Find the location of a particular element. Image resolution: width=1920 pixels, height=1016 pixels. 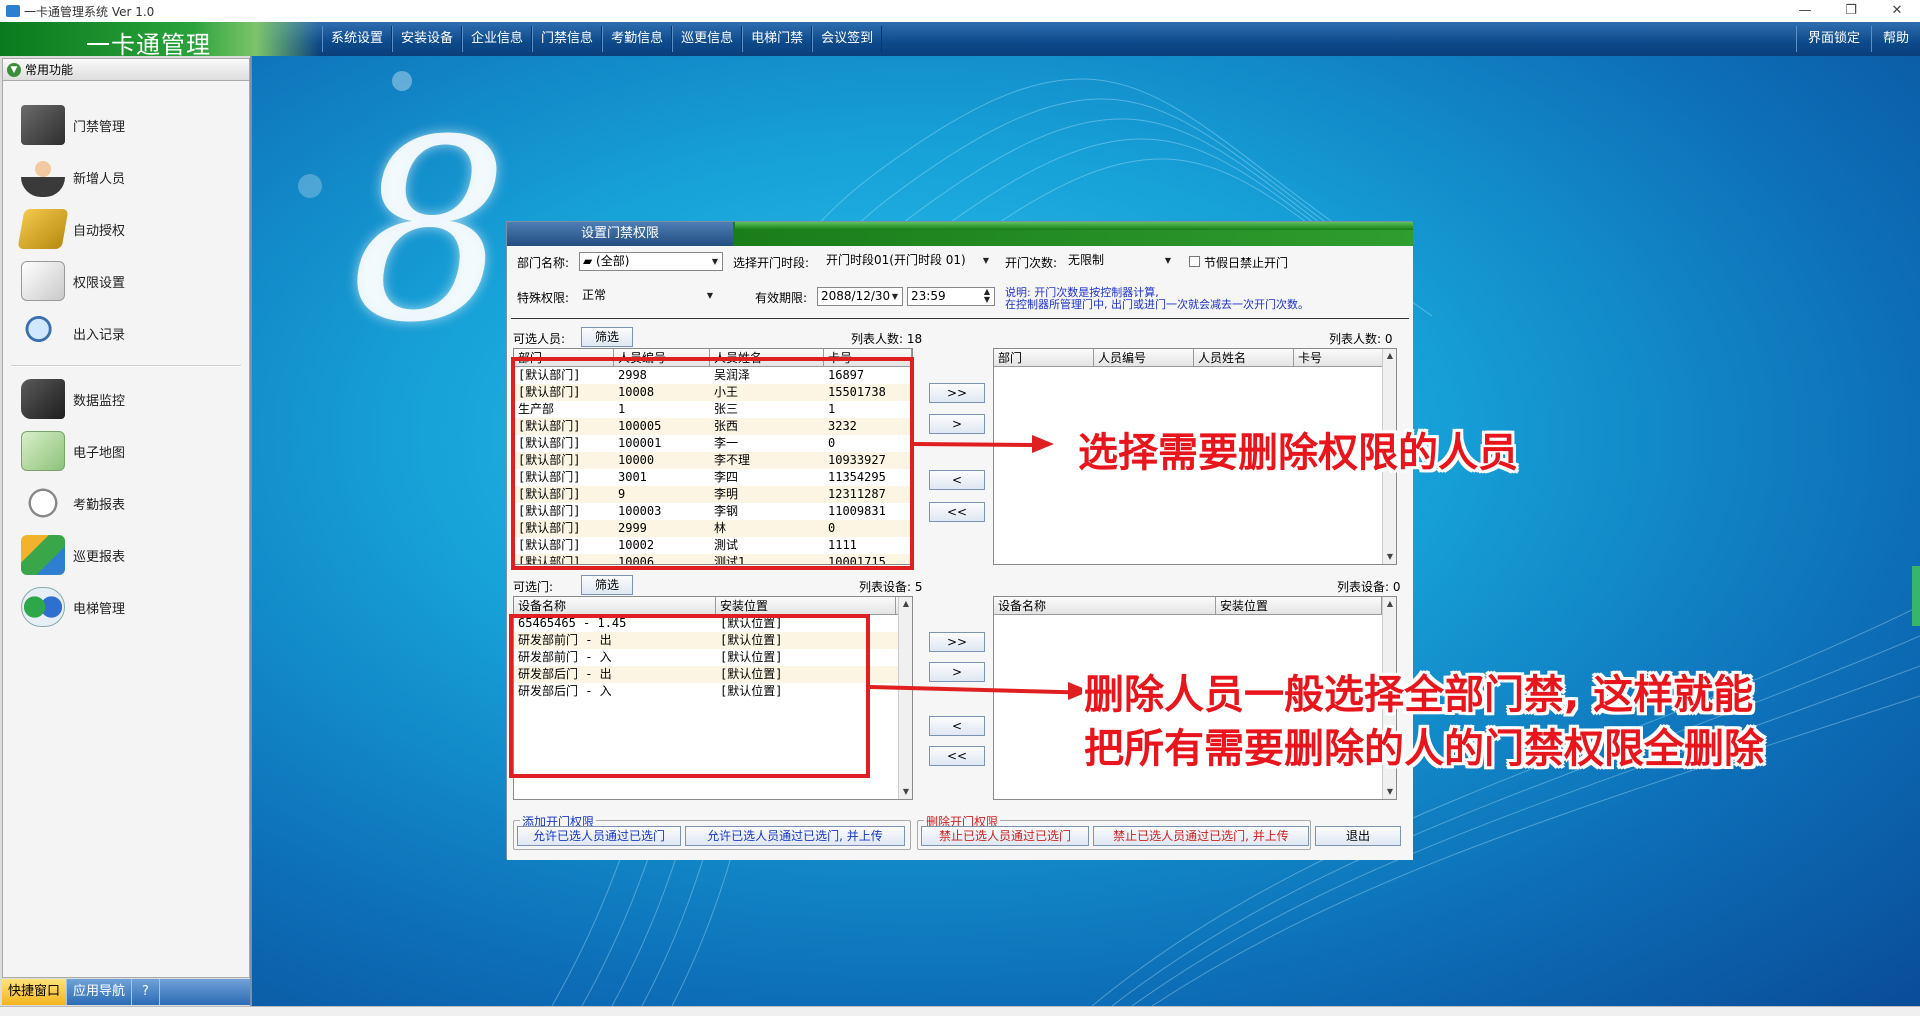

allow-upload-button: 允许已选人员通过已选门, 并上传 is located at coordinates (795, 836).